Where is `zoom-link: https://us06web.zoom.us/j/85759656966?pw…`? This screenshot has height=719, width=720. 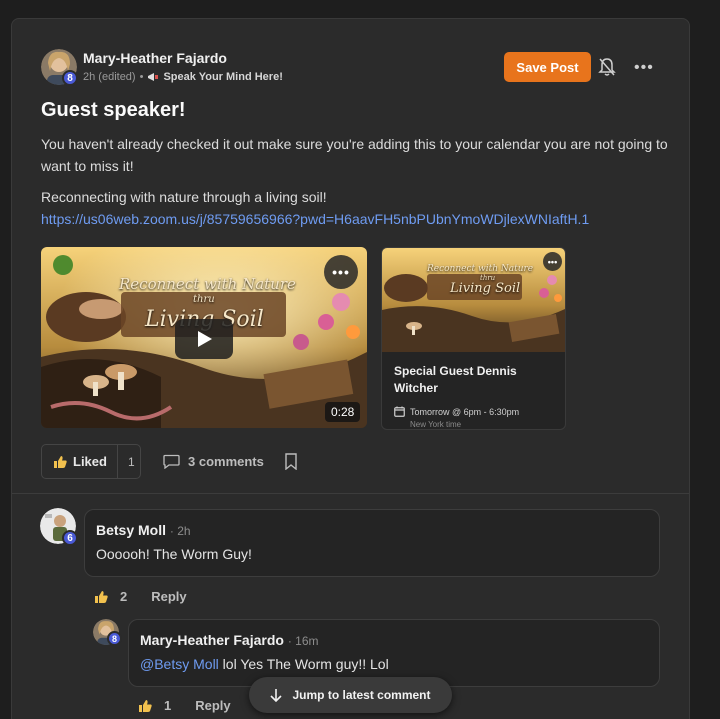
zoom-link: https://us06web.zoom.us/j/85759656966?pw… is located at coordinates (315, 219).